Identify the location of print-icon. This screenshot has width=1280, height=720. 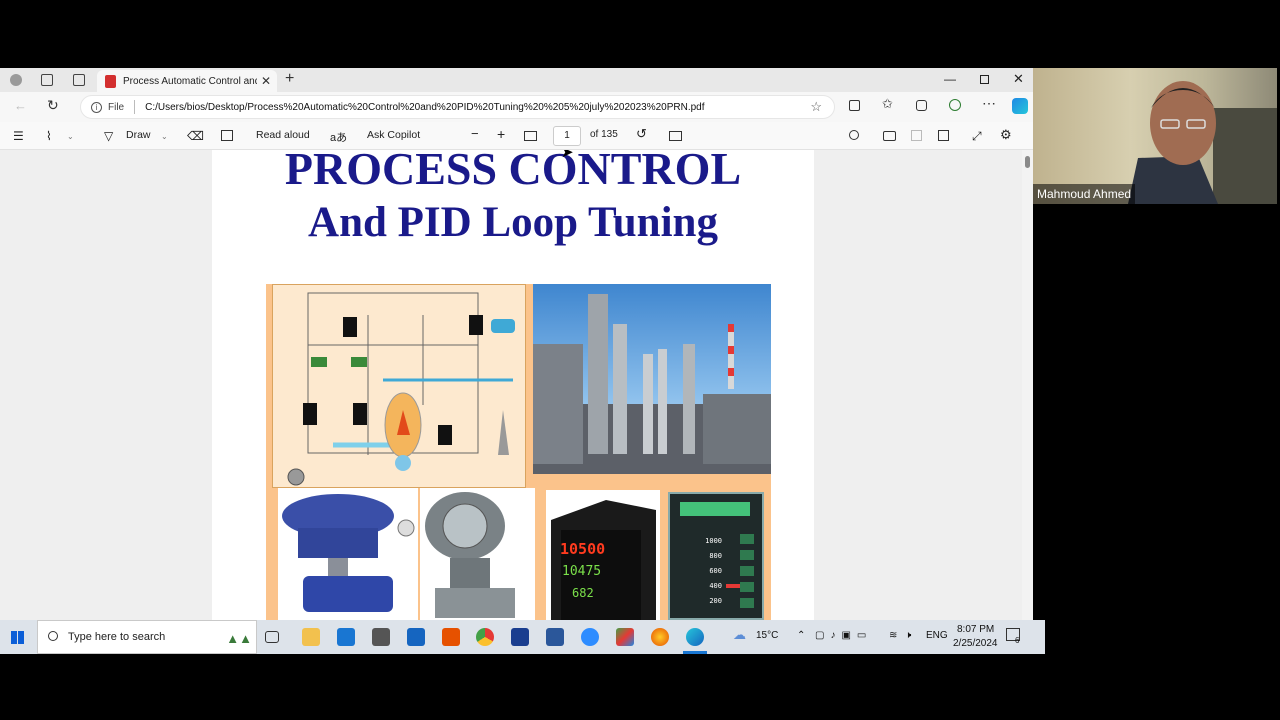
(889, 136).